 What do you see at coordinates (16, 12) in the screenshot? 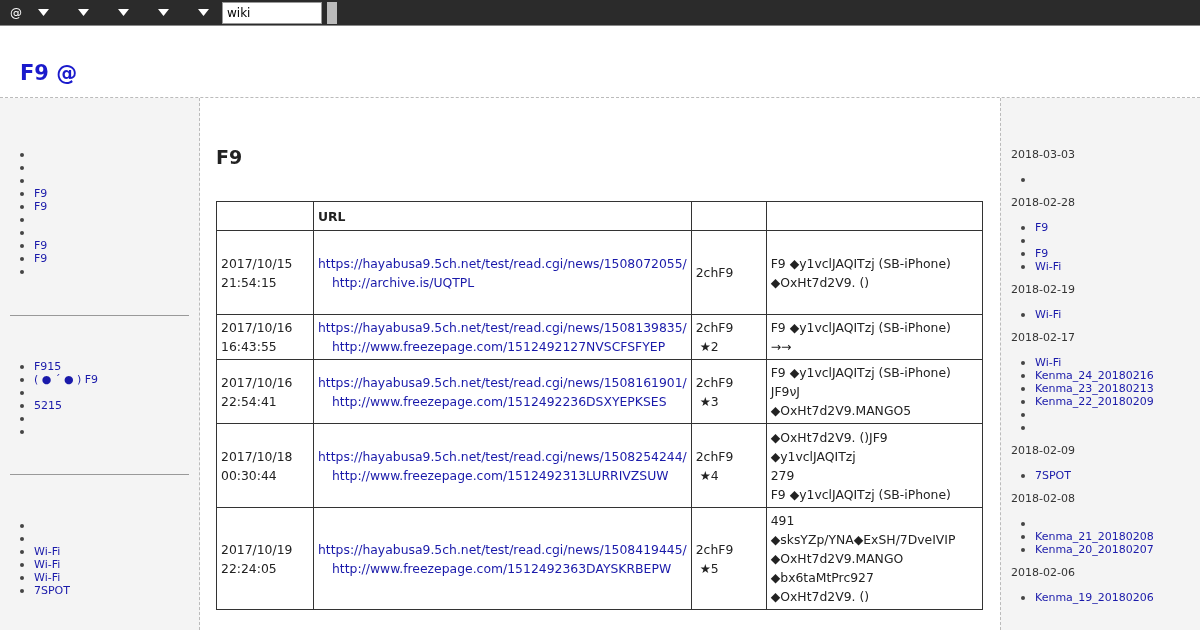
I see `menu-item: @` at bounding box center [16, 12].